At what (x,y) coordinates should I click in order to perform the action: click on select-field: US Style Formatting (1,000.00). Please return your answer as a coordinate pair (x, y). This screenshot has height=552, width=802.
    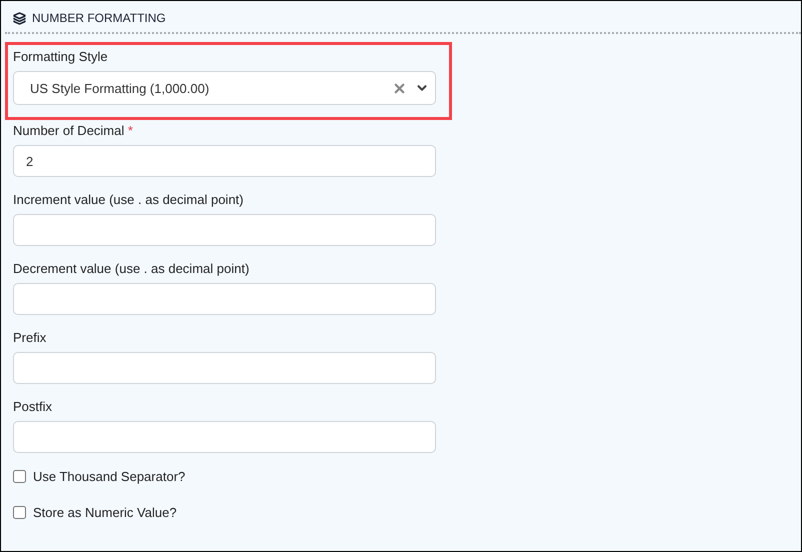
    Looking at the image, I should click on (224, 88).